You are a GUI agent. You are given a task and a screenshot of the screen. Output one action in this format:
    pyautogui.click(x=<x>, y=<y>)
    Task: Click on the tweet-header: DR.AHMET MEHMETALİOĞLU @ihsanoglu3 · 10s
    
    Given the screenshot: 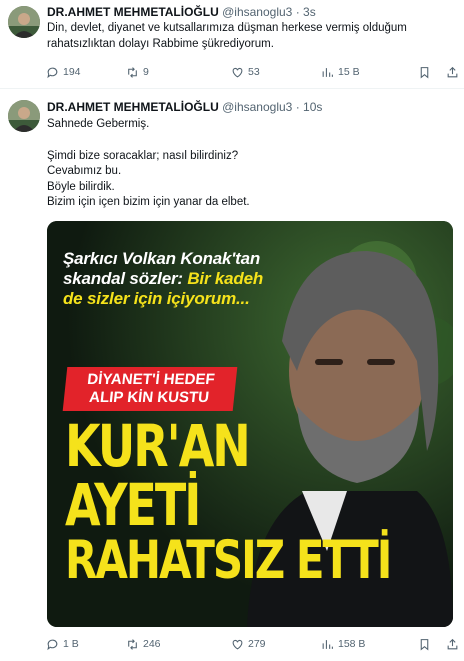 What is the action you would take?
    pyautogui.click(x=184, y=107)
    